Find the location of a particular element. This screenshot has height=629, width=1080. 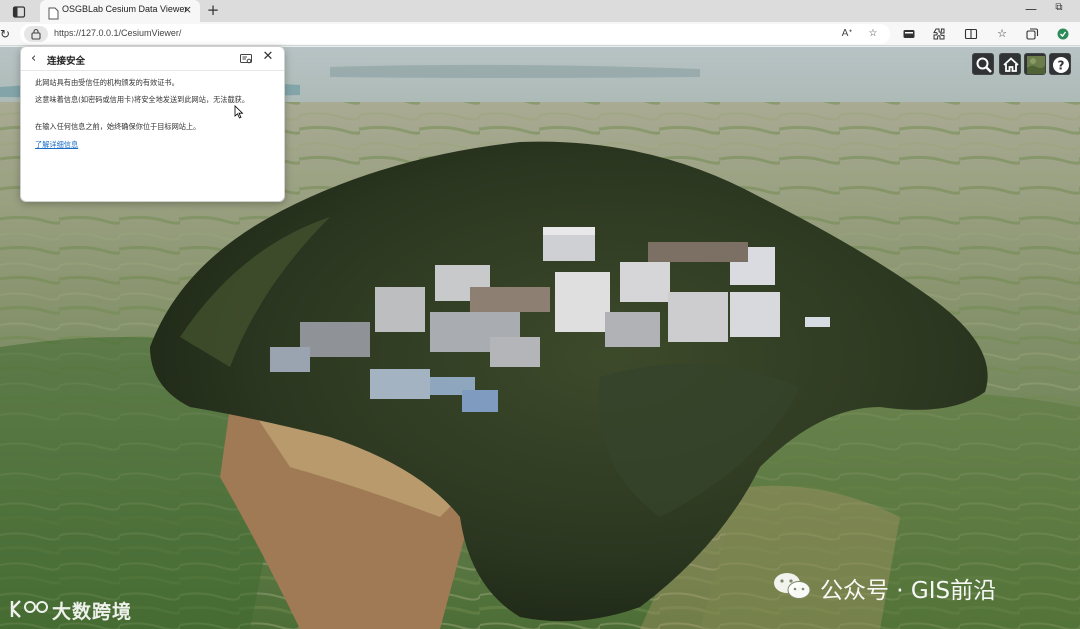

sidebar-icon is located at coordinates (19, 11).